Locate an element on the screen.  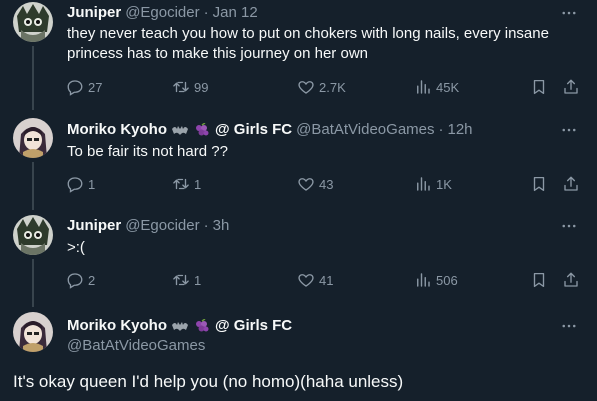
tweet-header: Juniper @Egocider · Jan 12 is located at coordinates (162, 13).